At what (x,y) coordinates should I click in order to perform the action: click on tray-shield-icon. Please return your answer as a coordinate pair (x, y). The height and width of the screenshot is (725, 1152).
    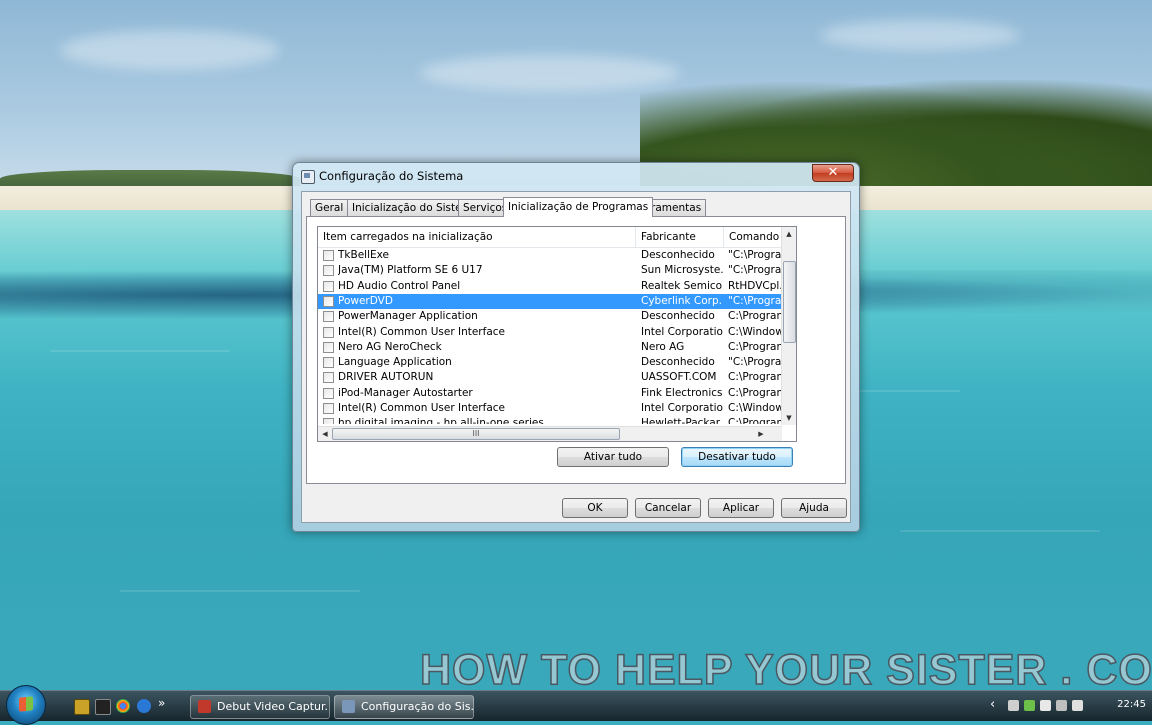
    Looking at the image, I should click on (1029, 705).